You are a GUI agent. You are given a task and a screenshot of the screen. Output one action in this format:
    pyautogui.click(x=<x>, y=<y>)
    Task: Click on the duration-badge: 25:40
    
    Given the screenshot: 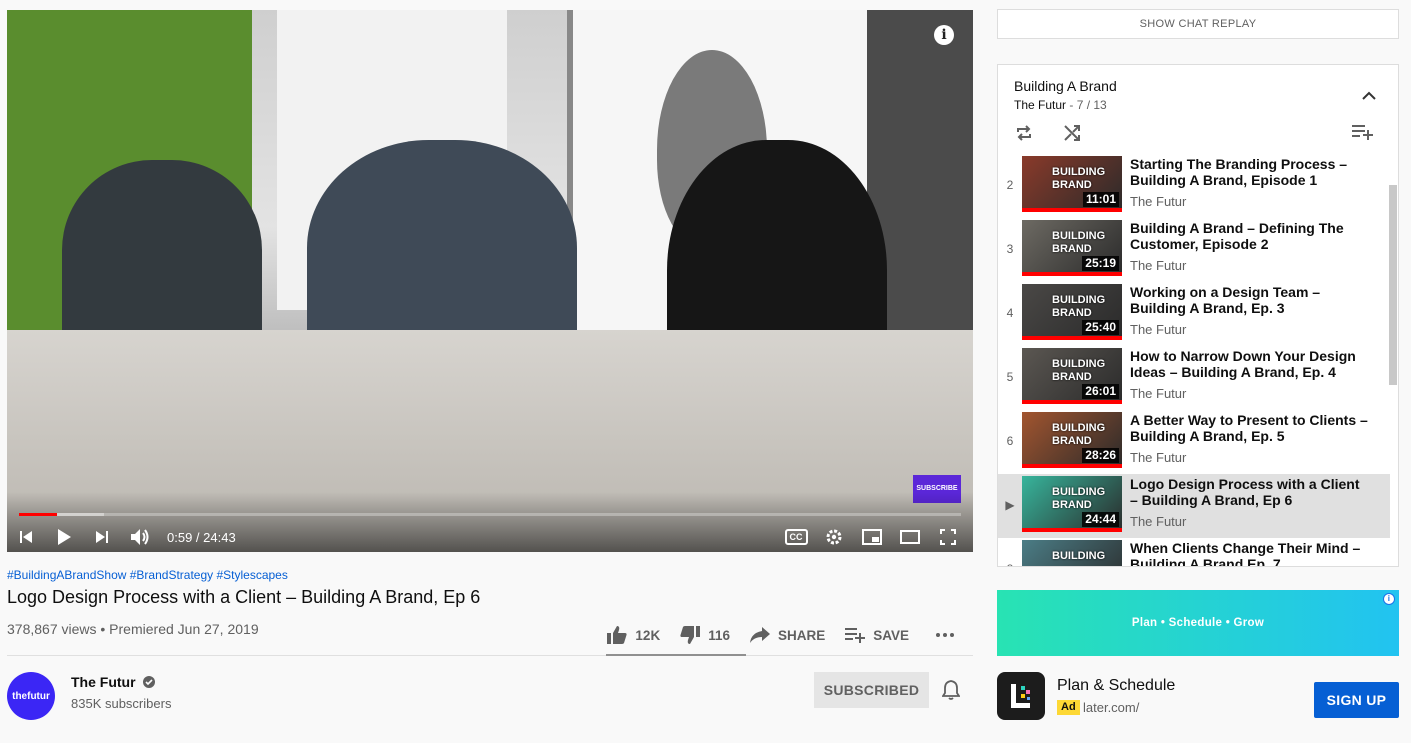 What is the action you would take?
    pyautogui.click(x=1100, y=327)
    